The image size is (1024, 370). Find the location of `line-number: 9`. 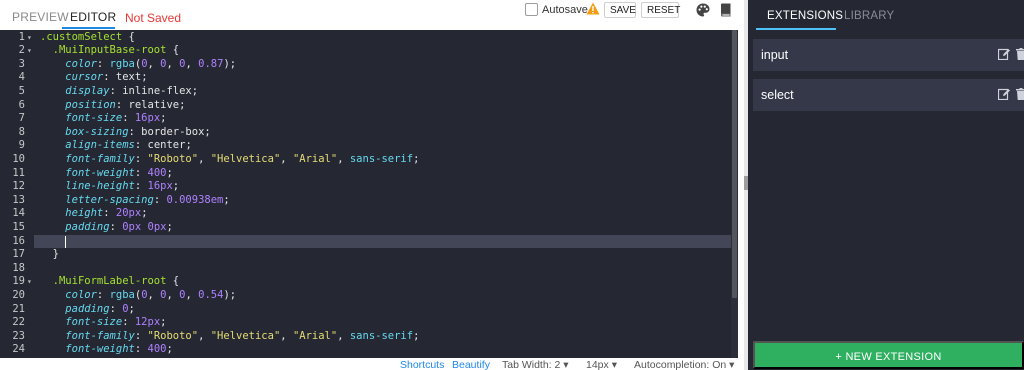

line-number: 9 is located at coordinates (21, 145).